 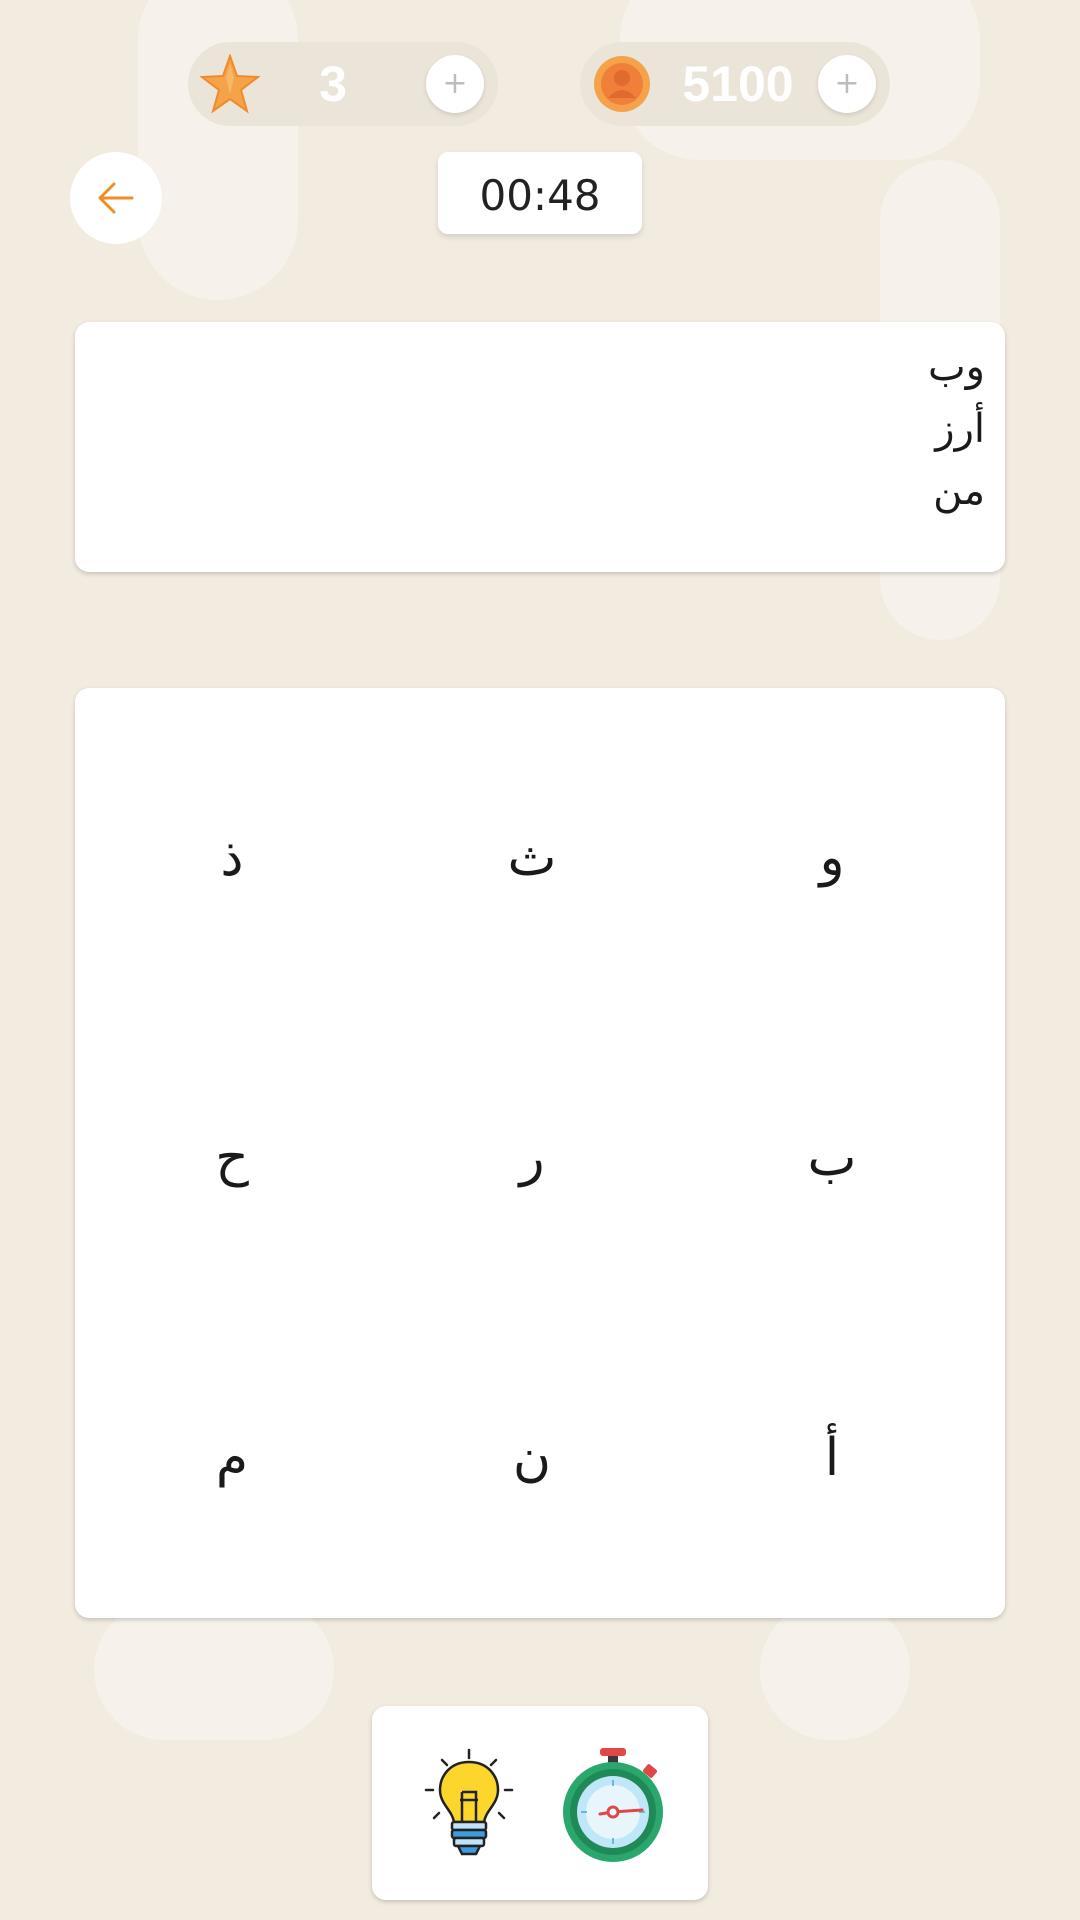 I want to click on powerups-panel, so click(x=540, y=1803).